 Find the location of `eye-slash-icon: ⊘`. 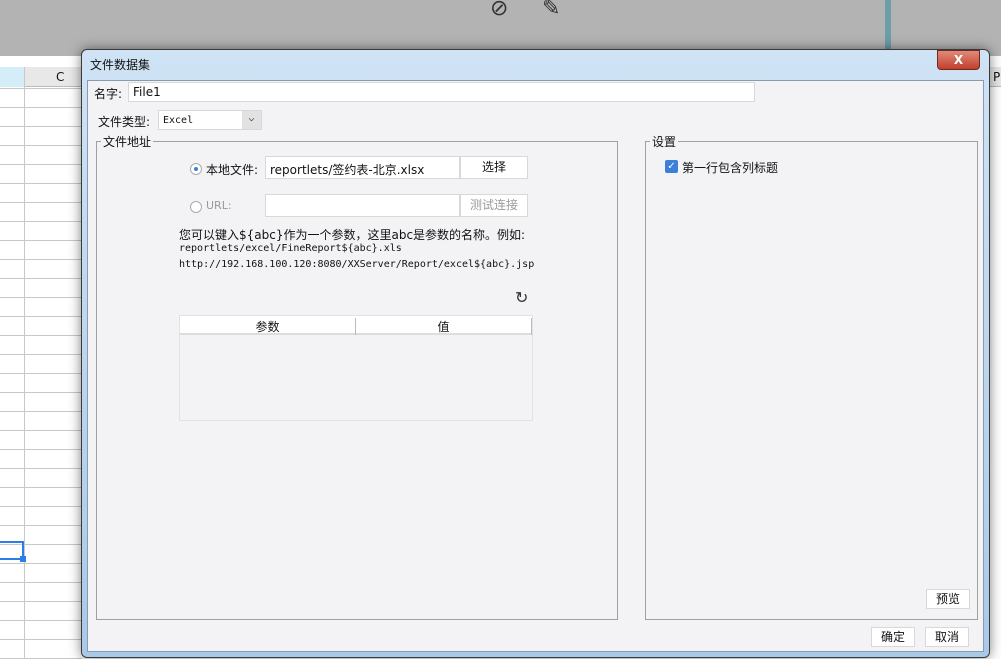

eye-slash-icon: ⊘ is located at coordinates (499, 10).